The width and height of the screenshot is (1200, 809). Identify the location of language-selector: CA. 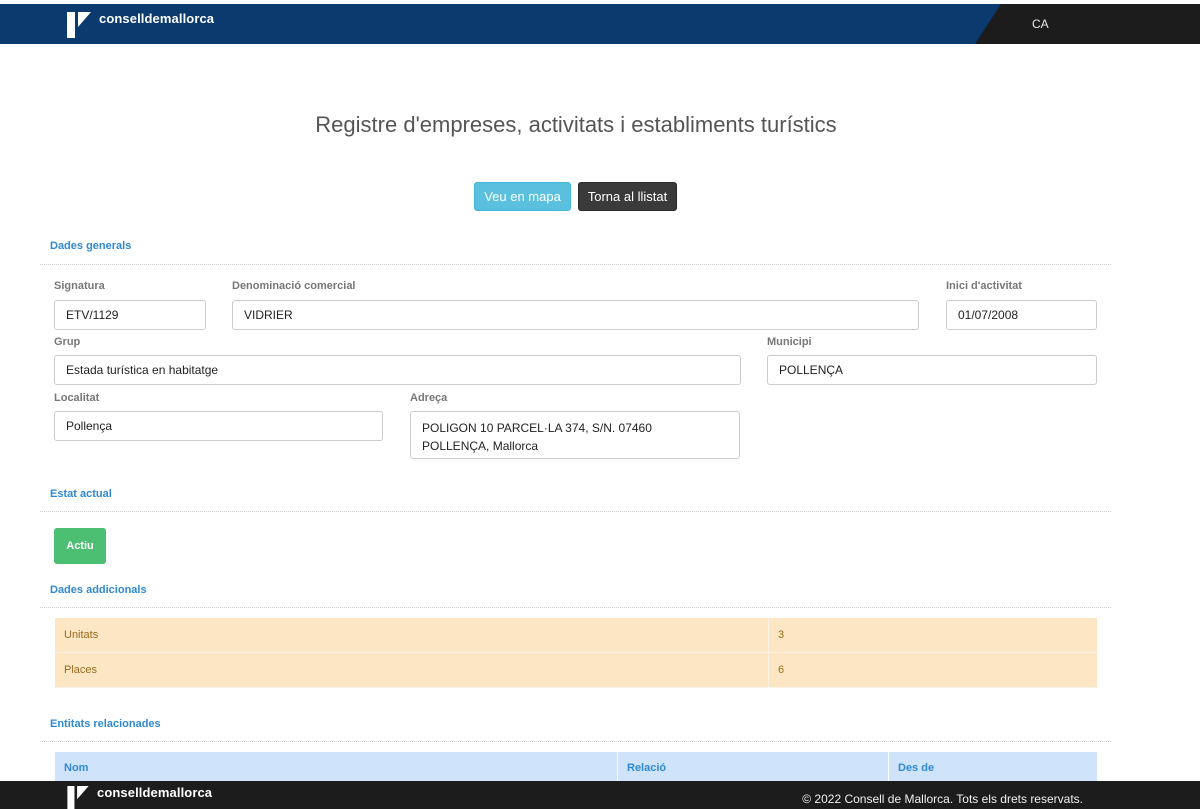
(1040, 24).